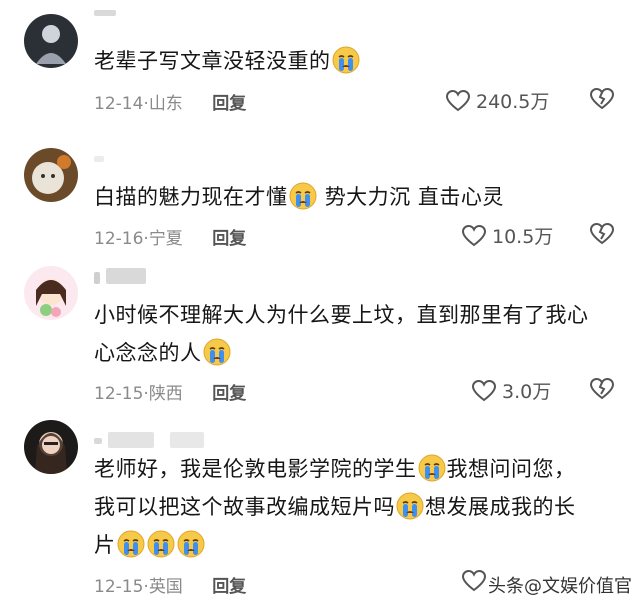  What do you see at coordinates (170, 239) in the screenshot?
I see `comment-meta: 12-16·宁夏 回复` at bounding box center [170, 239].